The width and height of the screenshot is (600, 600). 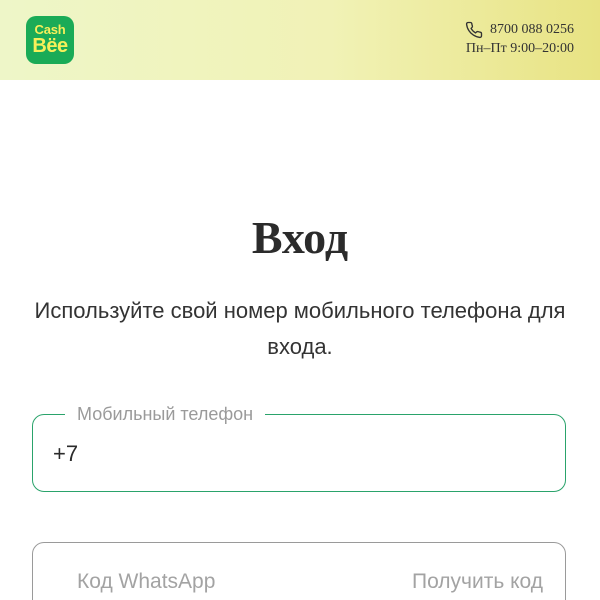 I want to click on cashbee-logo: Cash Bёe, so click(x=50, y=40).